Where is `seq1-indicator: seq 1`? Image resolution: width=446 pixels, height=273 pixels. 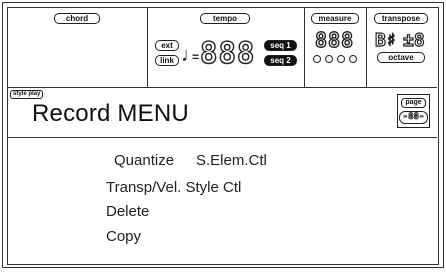 seq1-indicator: seq 1 is located at coordinates (280, 45).